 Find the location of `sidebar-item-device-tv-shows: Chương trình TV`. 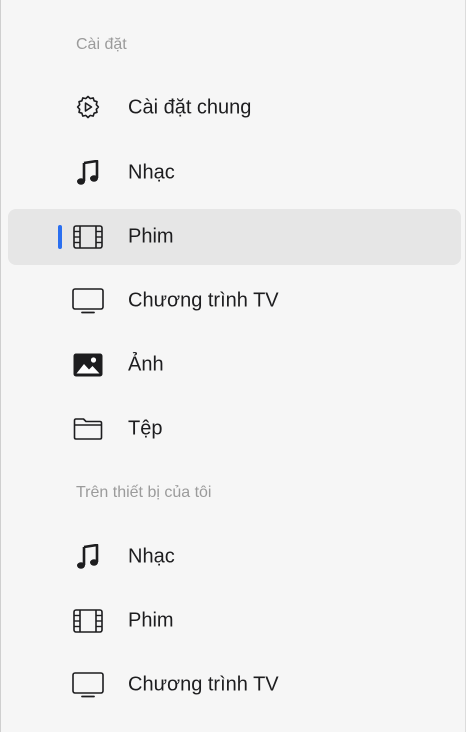

sidebar-item-device-tv-shows: Chương trình TV is located at coordinates (234, 685).